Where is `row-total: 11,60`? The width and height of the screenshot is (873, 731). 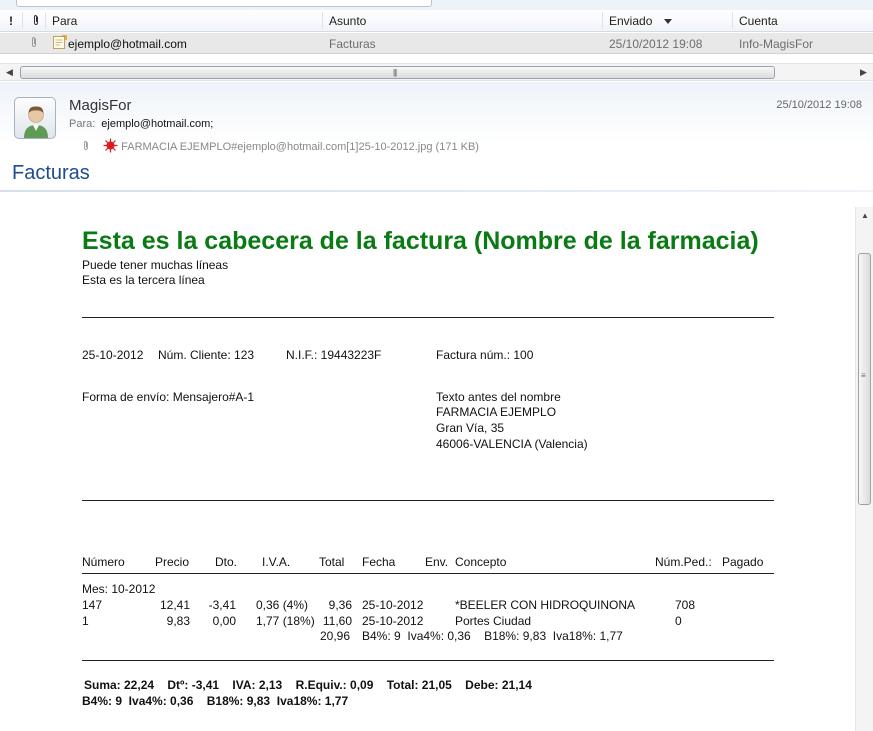
row-total: 11,60 is located at coordinates (337, 621).